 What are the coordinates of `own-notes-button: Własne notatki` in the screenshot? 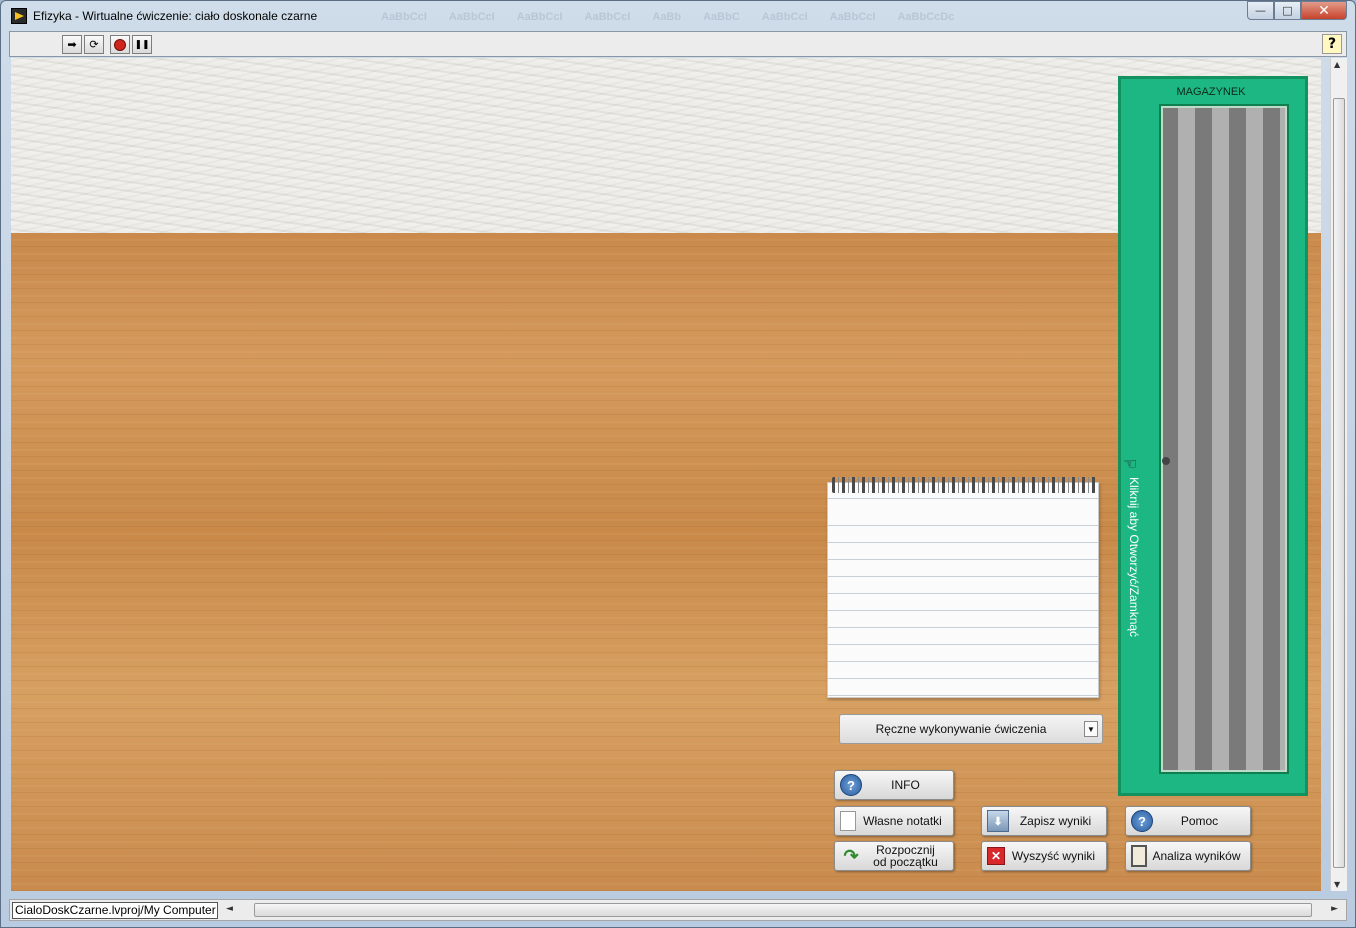 It's located at (894, 821).